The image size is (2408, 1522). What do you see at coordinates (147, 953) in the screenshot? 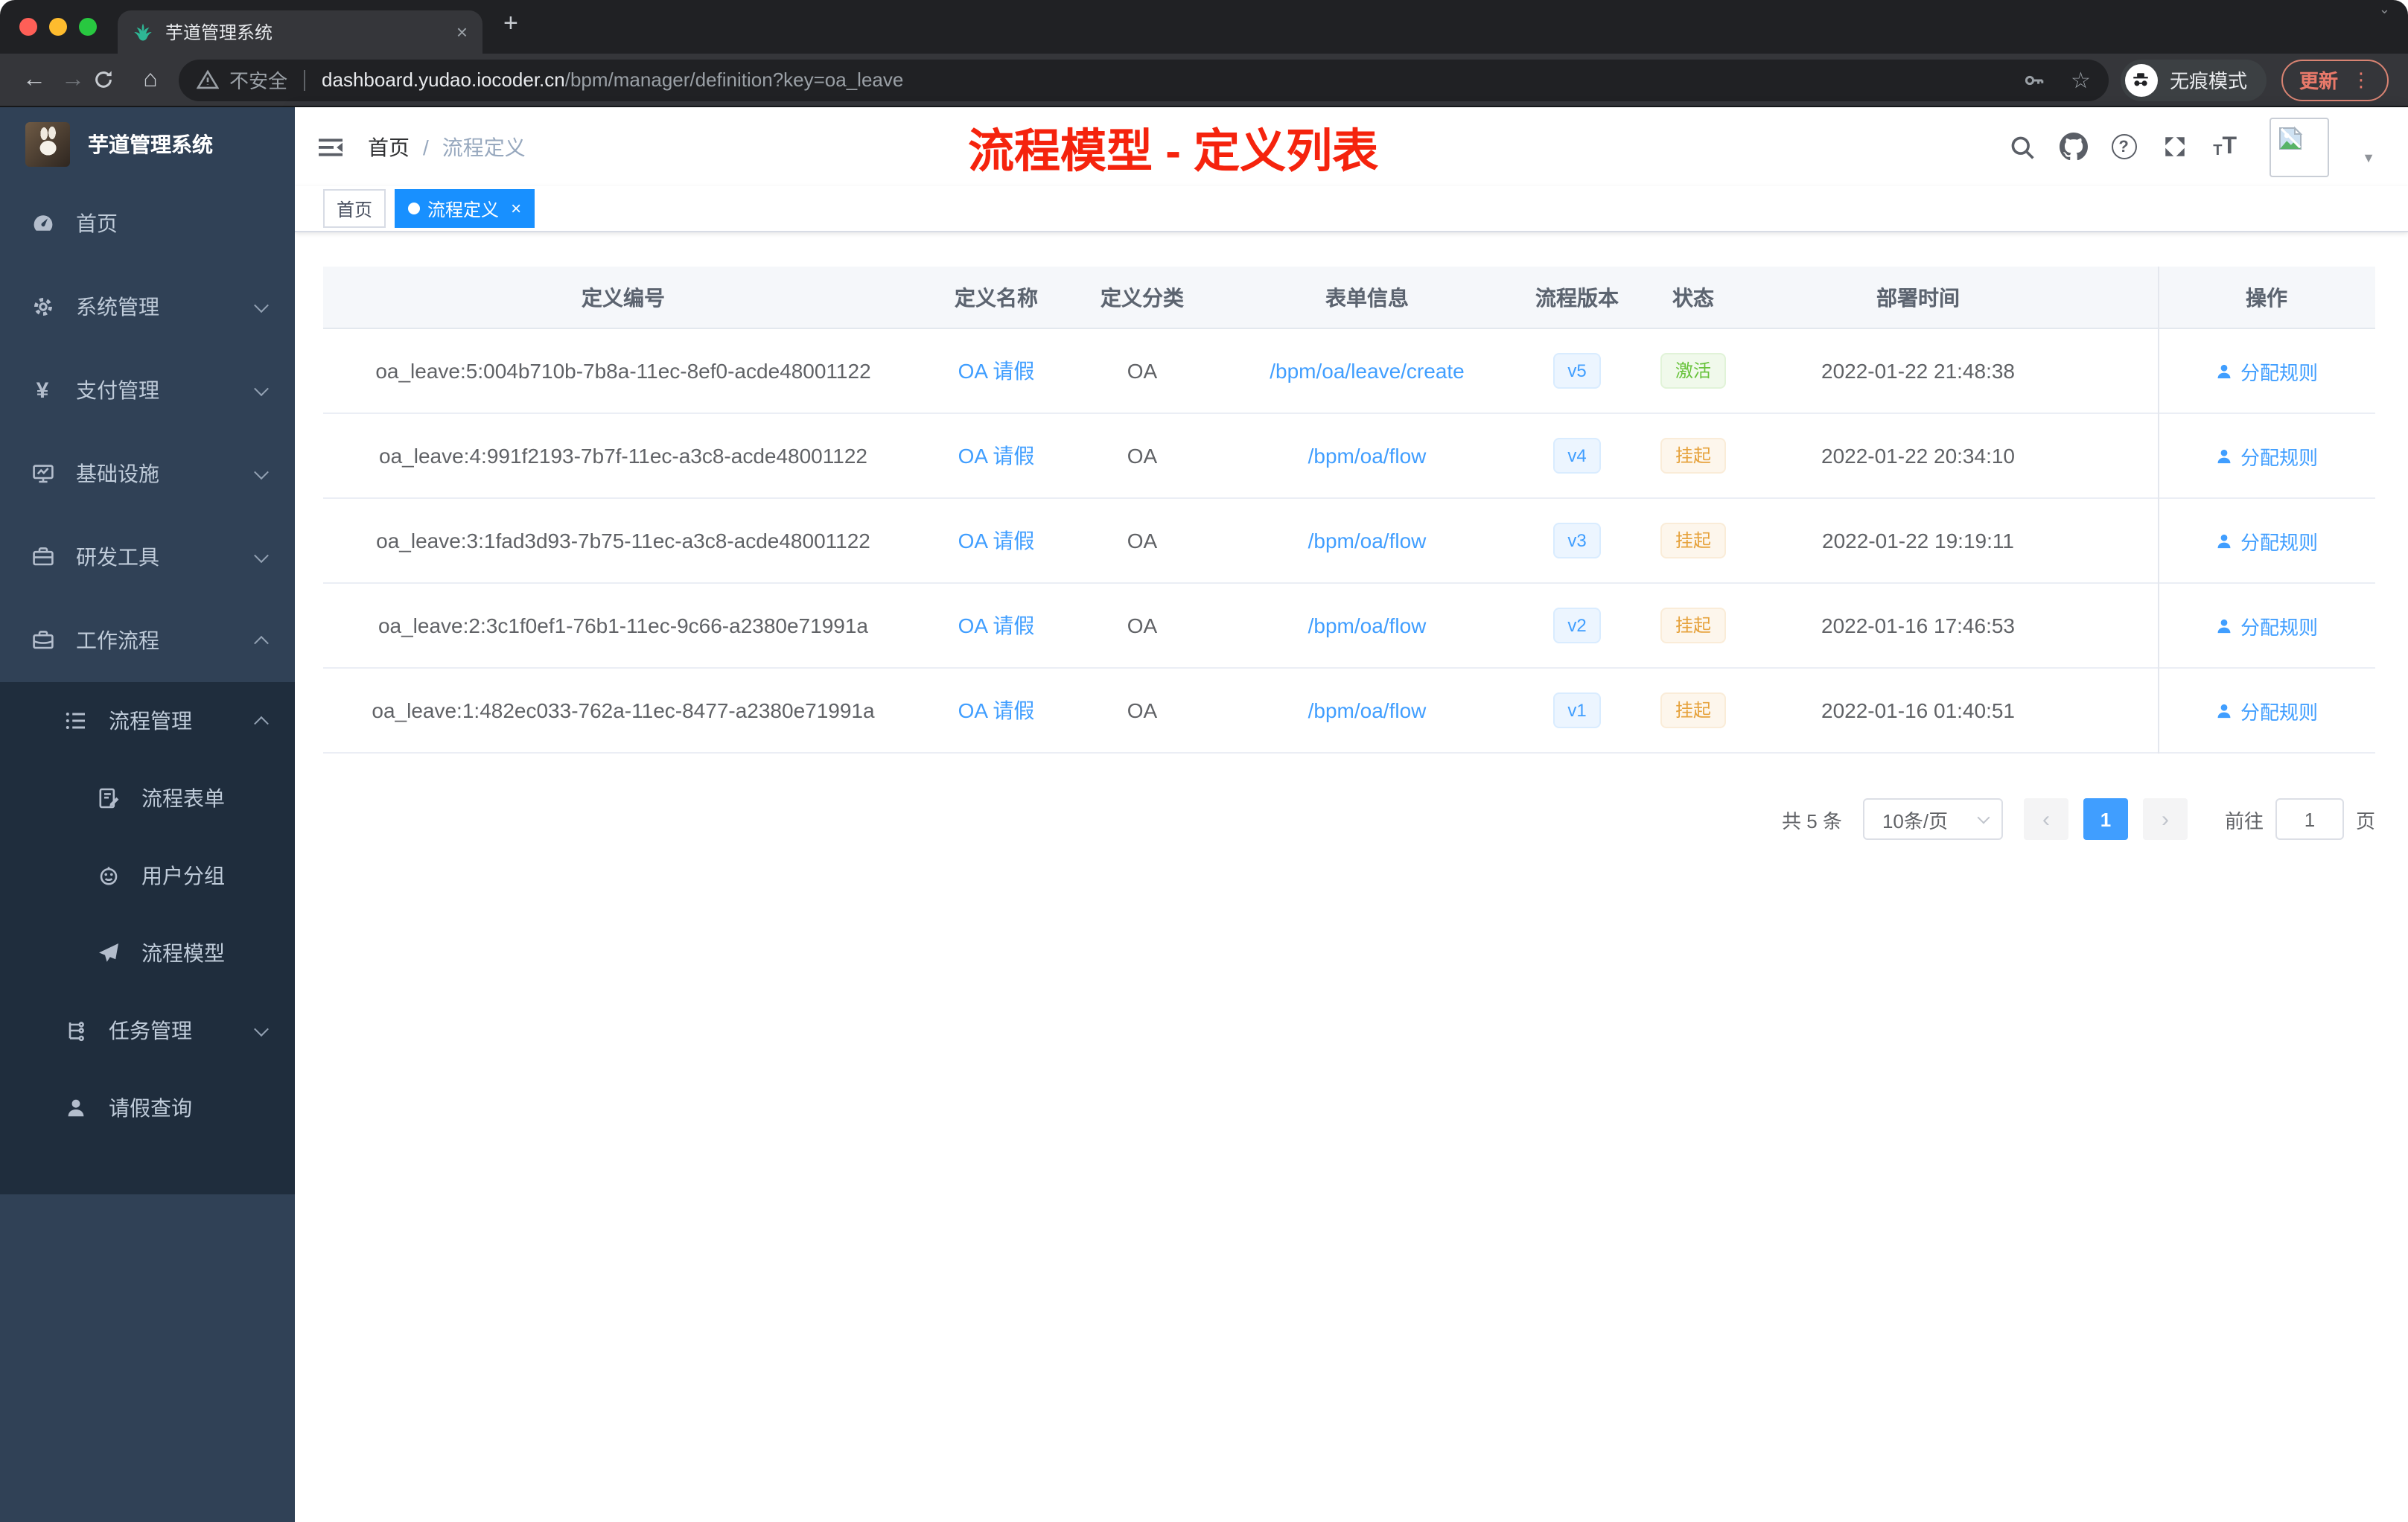
I see `sidebar-item-process-model: 流程模型` at bounding box center [147, 953].